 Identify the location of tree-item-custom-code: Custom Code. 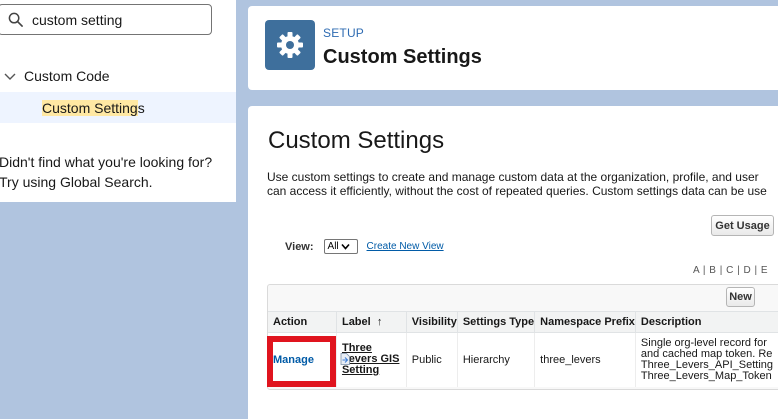
(118, 76).